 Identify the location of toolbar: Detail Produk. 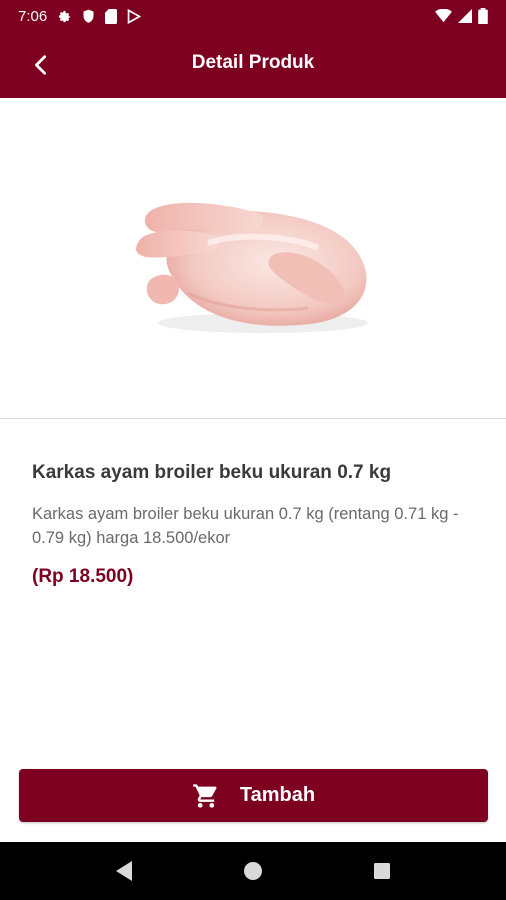
(253, 65).